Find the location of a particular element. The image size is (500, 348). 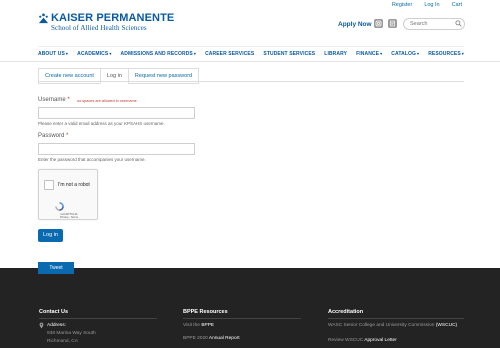

map-pin-icon is located at coordinates (41, 325).